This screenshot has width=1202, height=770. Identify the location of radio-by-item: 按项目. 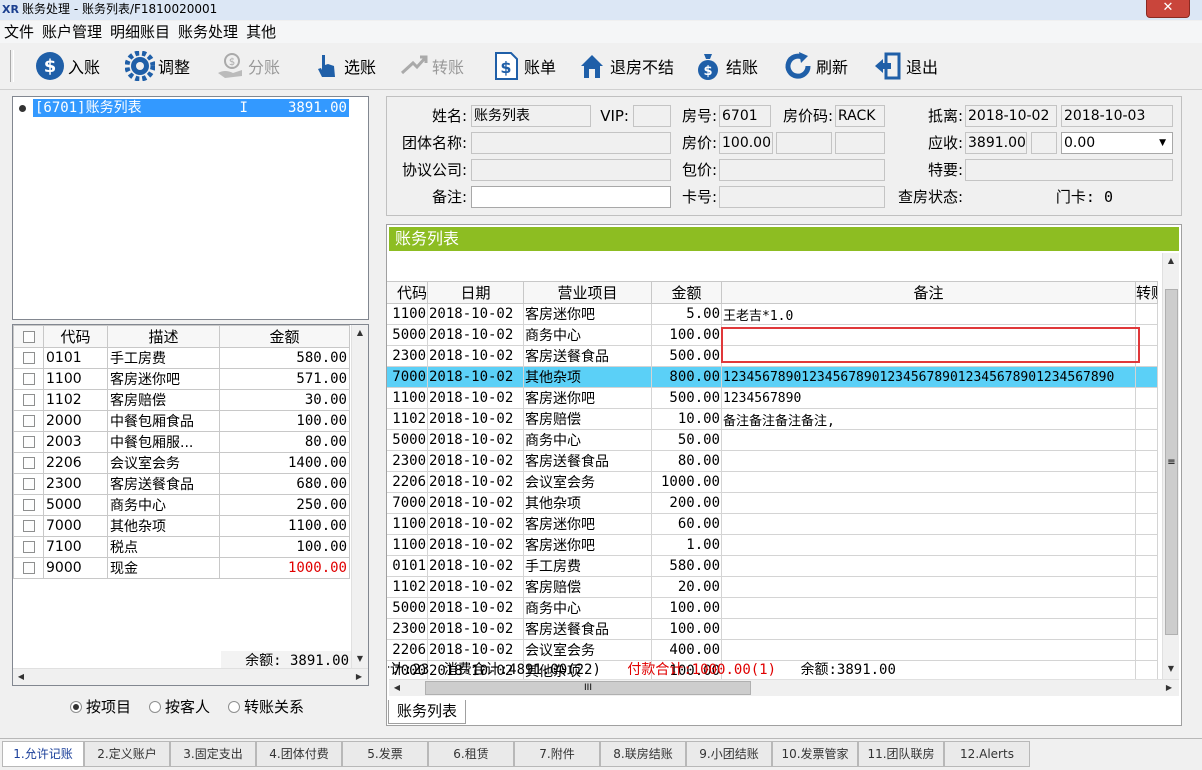
(100, 706).